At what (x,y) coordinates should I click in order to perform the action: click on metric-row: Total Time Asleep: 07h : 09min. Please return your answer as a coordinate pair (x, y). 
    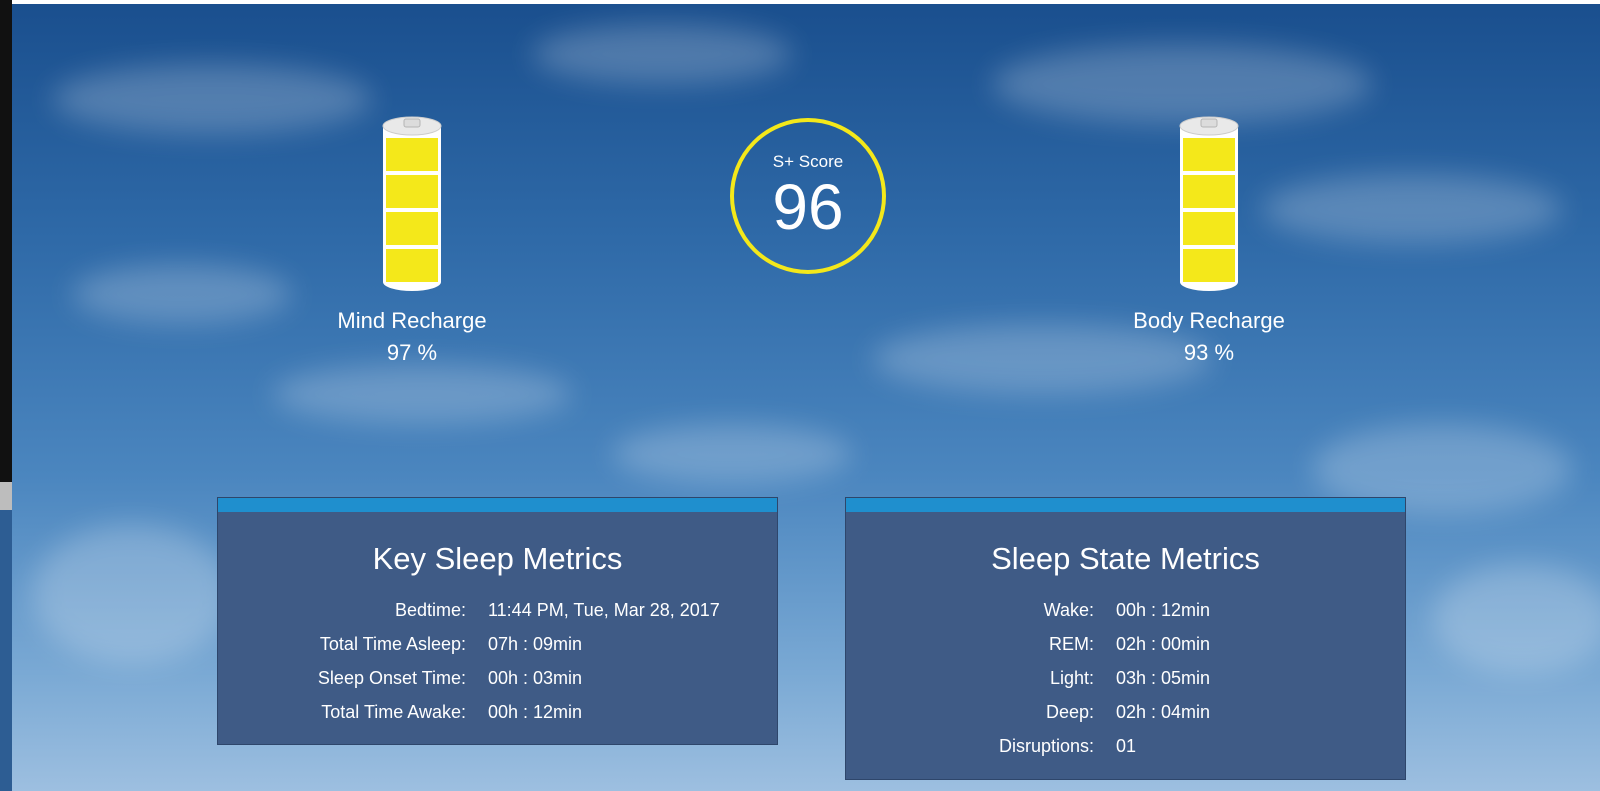
    Looking at the image, I should click on (497, 644).